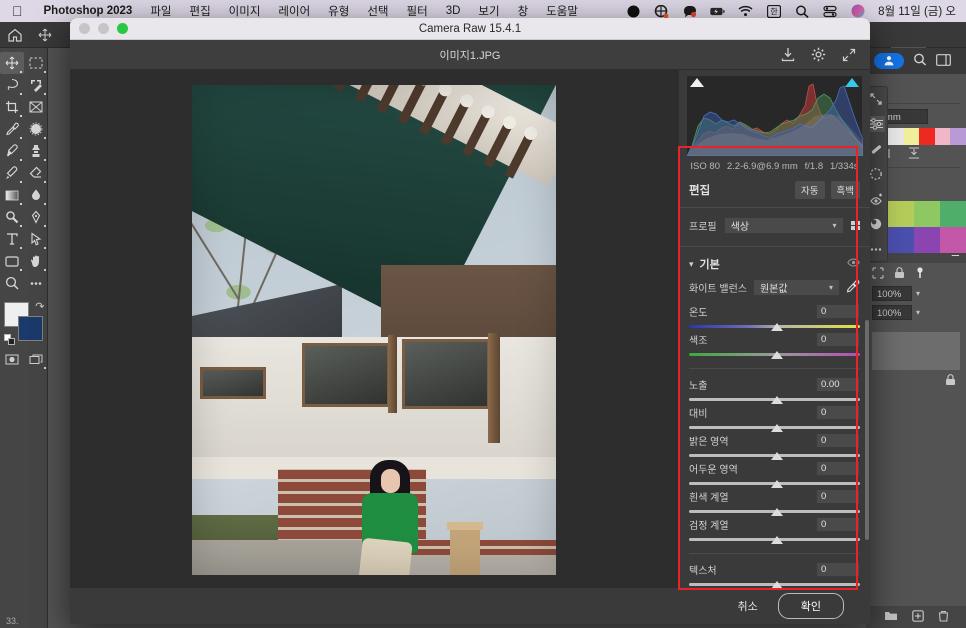 This screenshot has height=628, width=966. What do you see at coordinates (838, 384) in the screenshot?
I see `slider-value: 0.00` at bounding box center [838, 384].